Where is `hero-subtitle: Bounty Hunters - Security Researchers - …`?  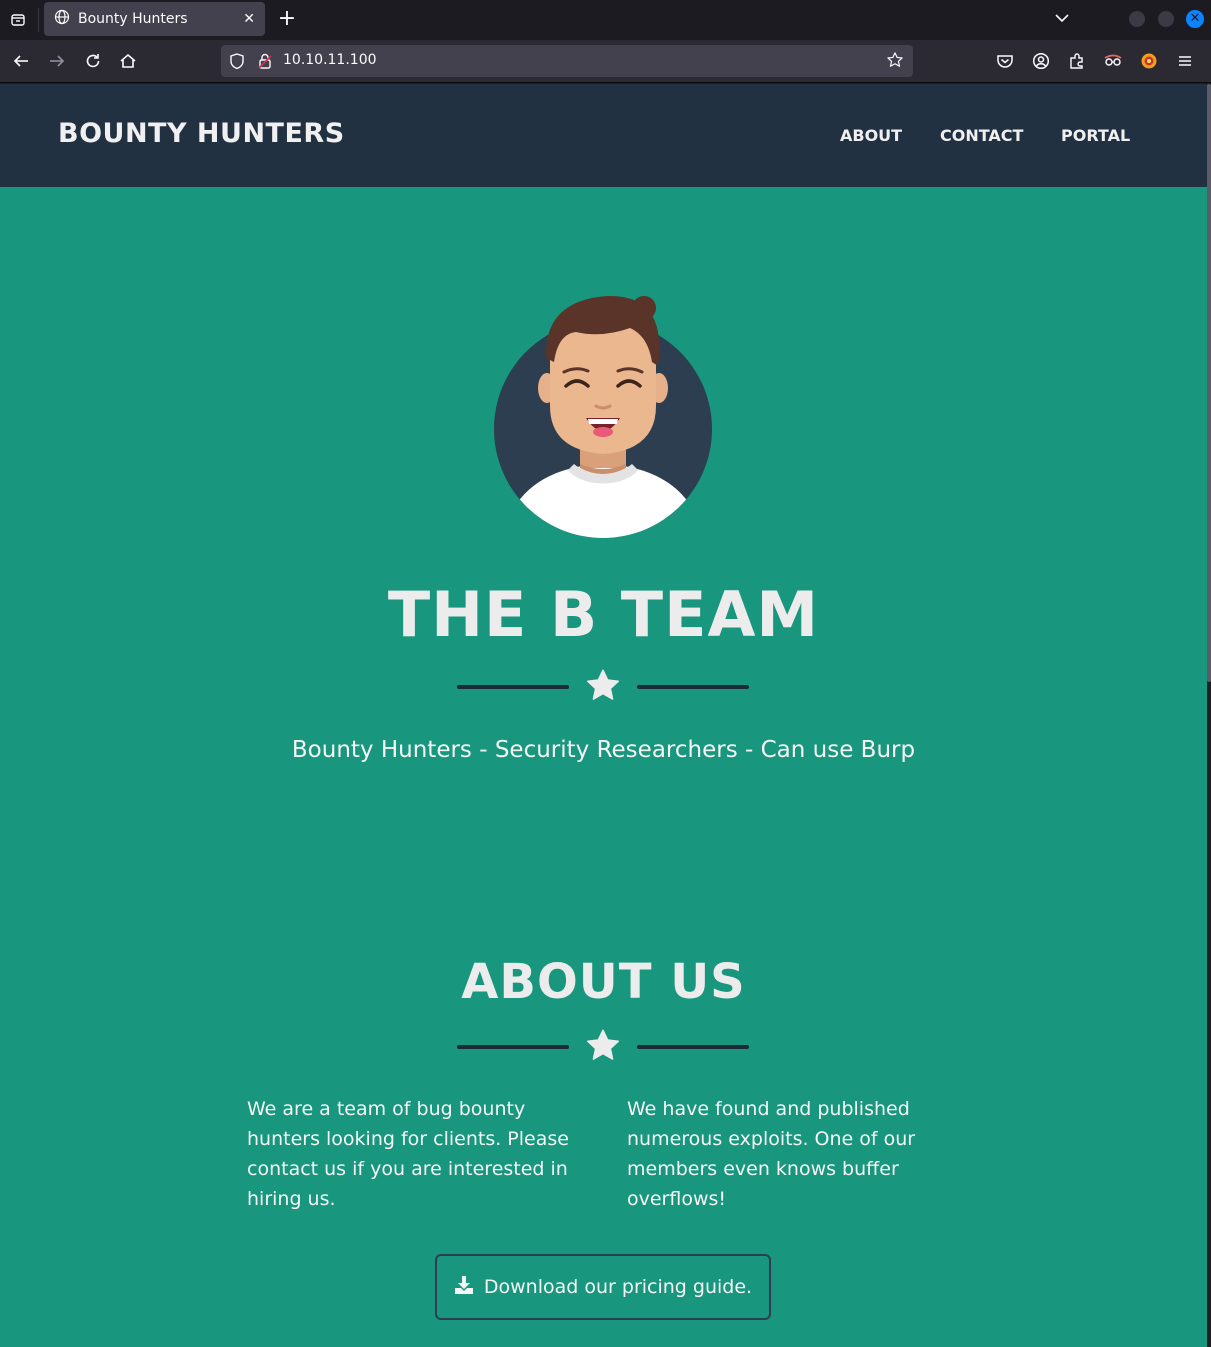
hero-subtitle: Bounty Hunters - Security Researchers - … is located at coordinates (603, 750).